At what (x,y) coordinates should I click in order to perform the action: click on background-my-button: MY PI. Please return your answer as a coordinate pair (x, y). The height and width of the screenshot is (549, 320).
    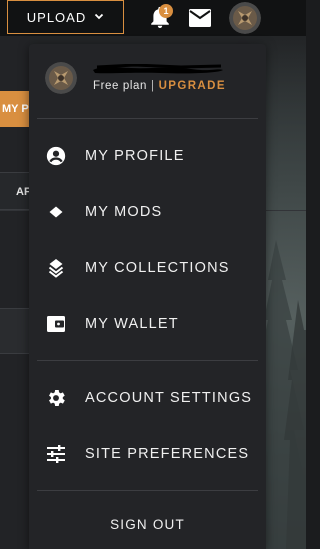
    Looking at the image, I should click on (16, 109).